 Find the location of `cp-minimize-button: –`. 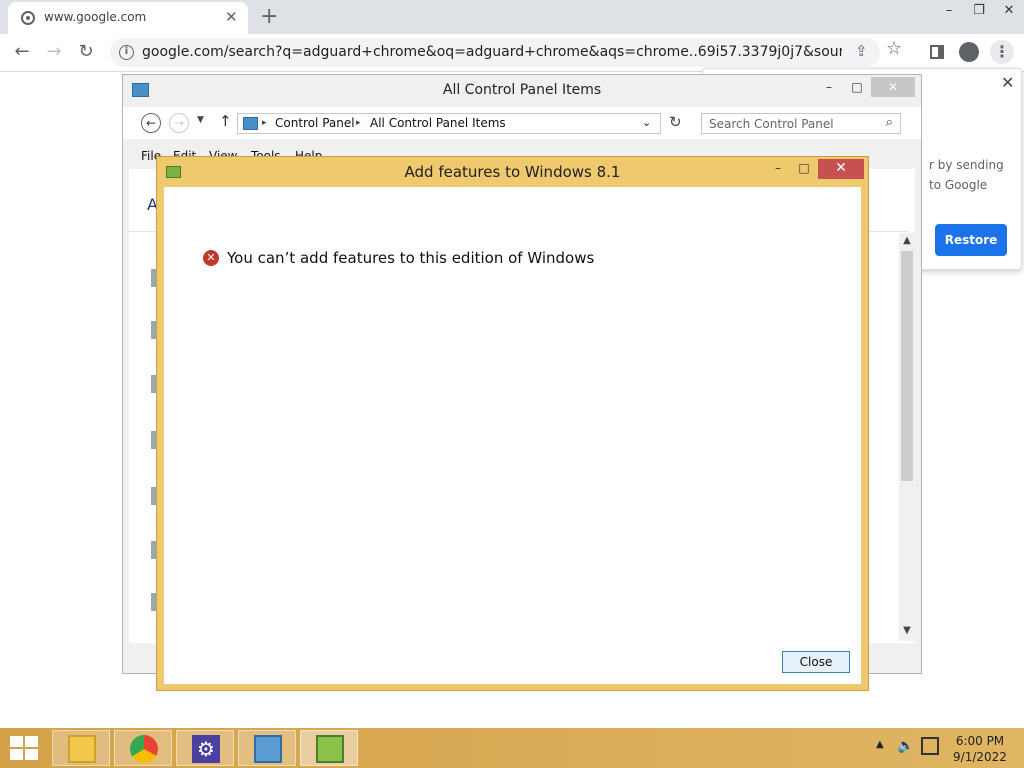

cp-minimize-button: – is located at coordinates (829, 87).